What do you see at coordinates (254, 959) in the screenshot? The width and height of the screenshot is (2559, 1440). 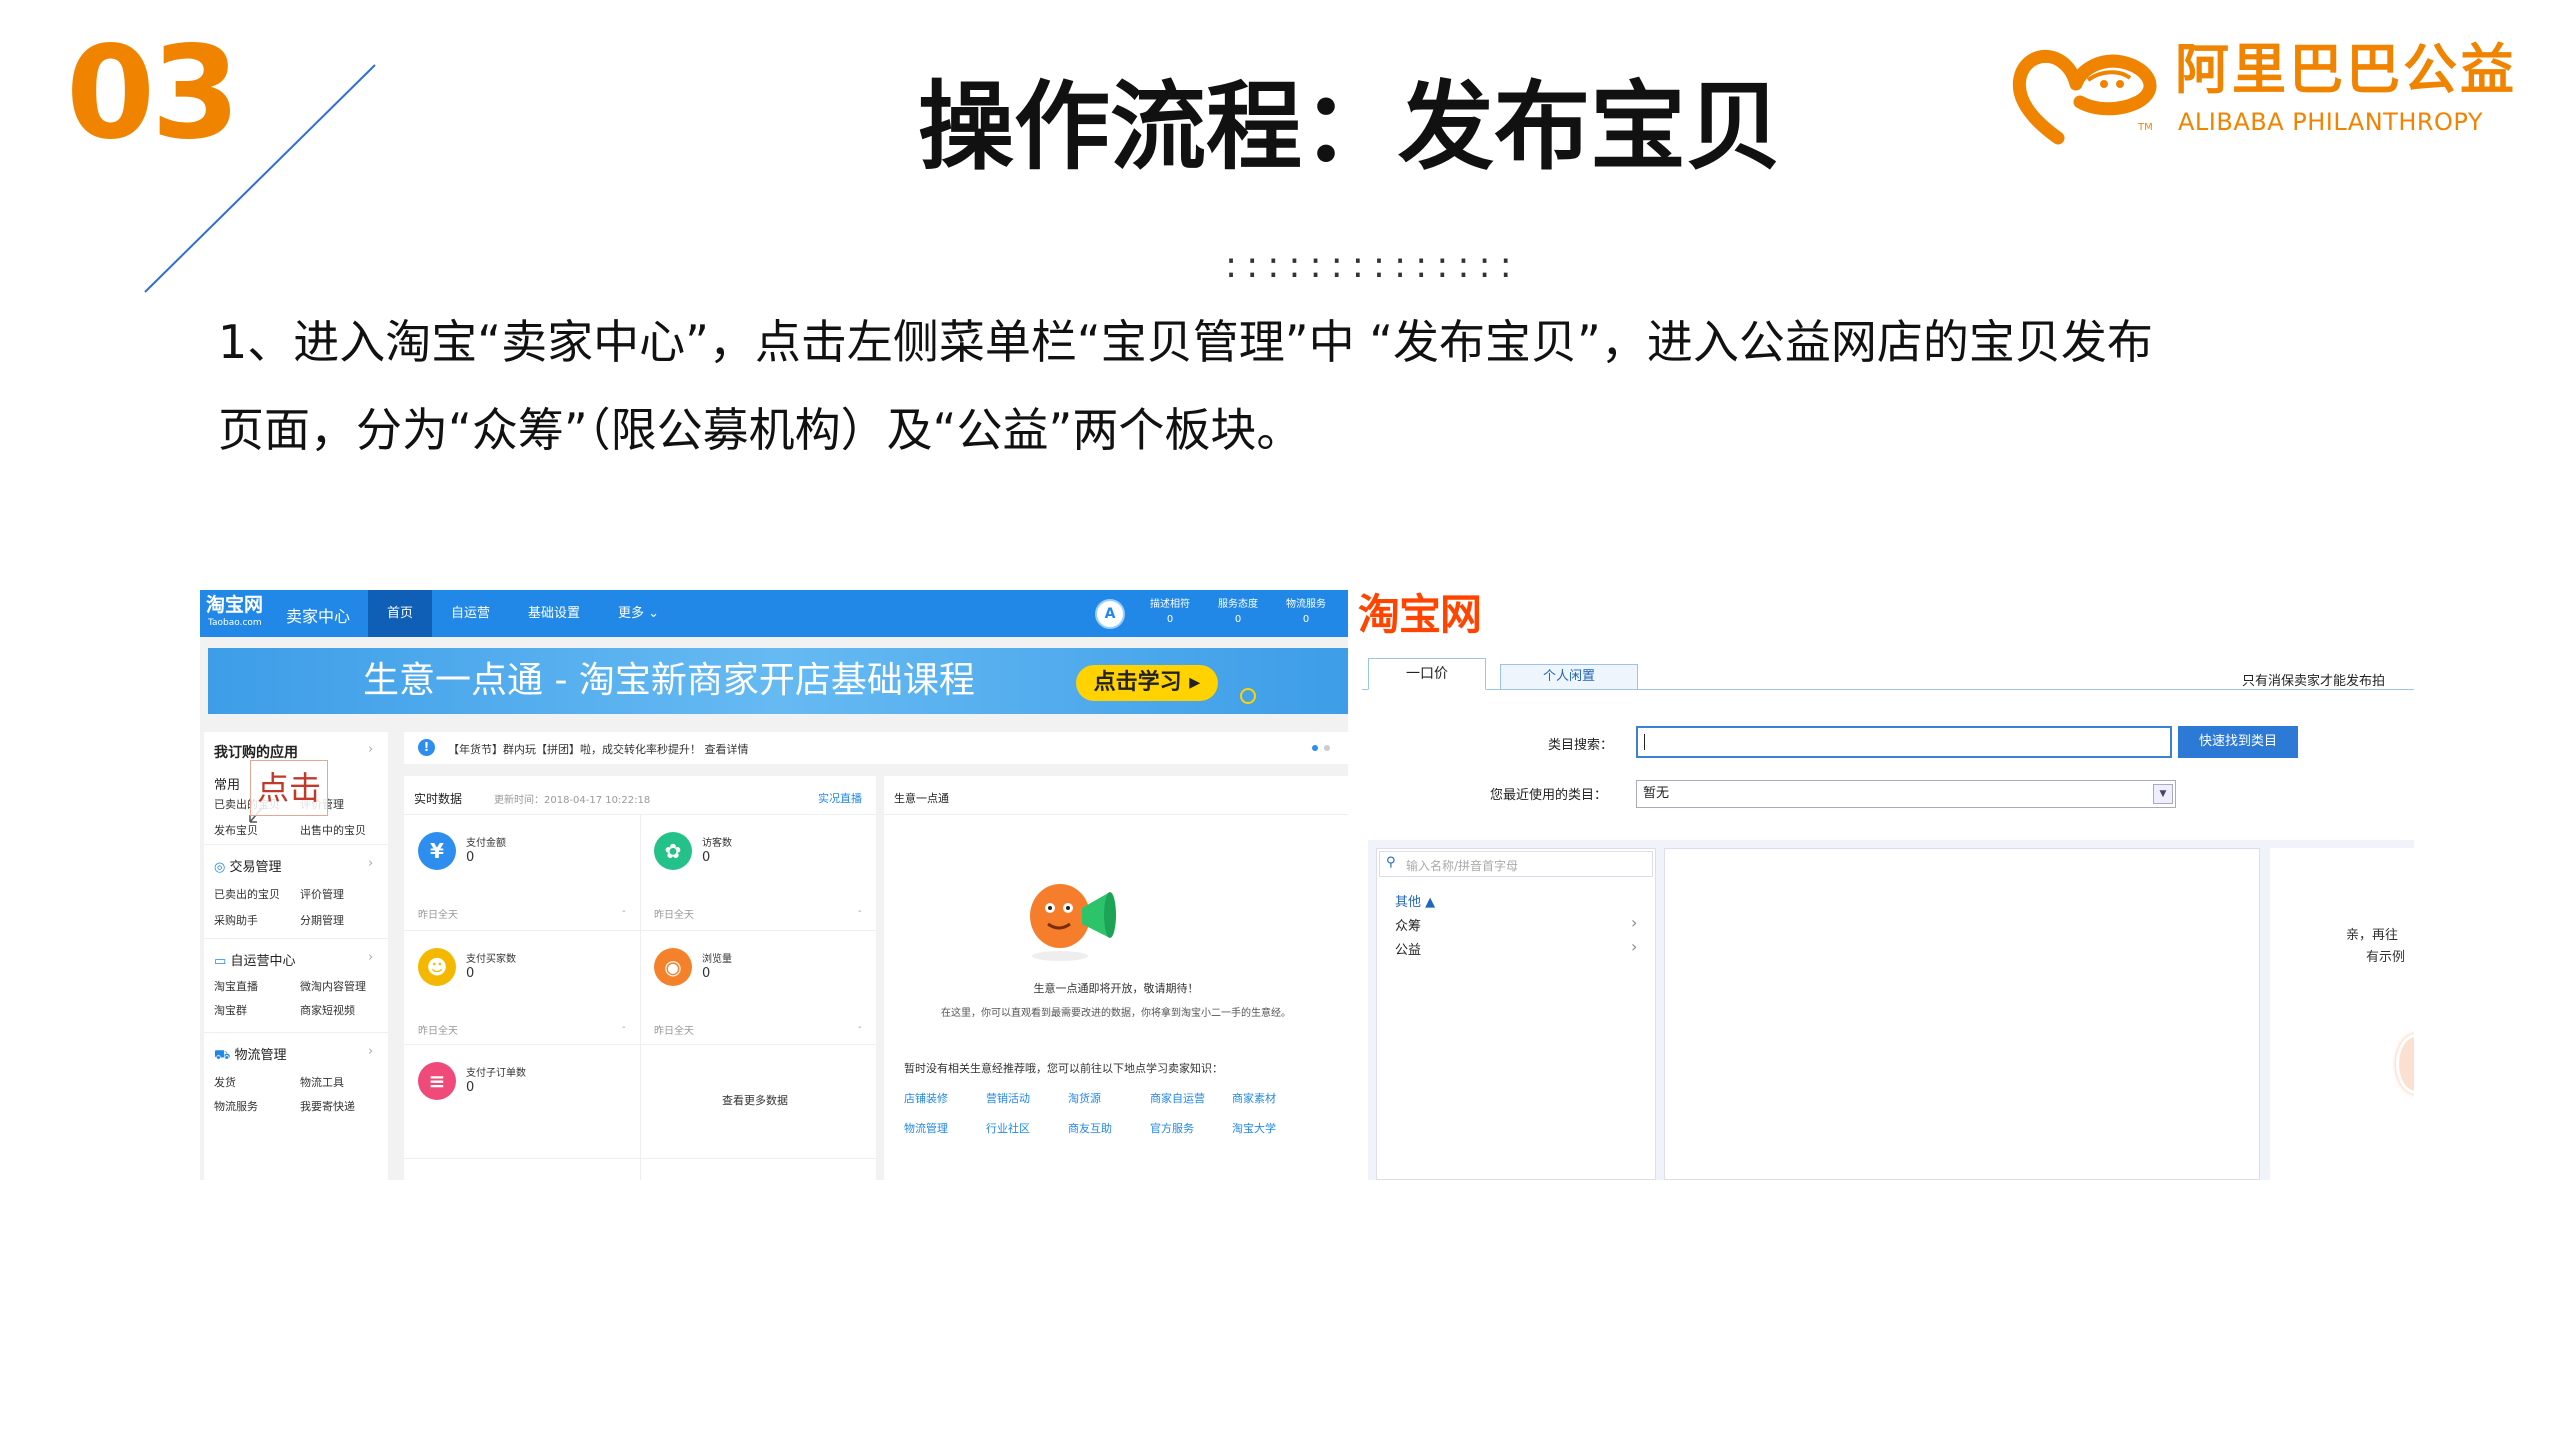 I see `sidebar-group-self-operation: ▭ 自运营中心` at bounding box center [254, 959].